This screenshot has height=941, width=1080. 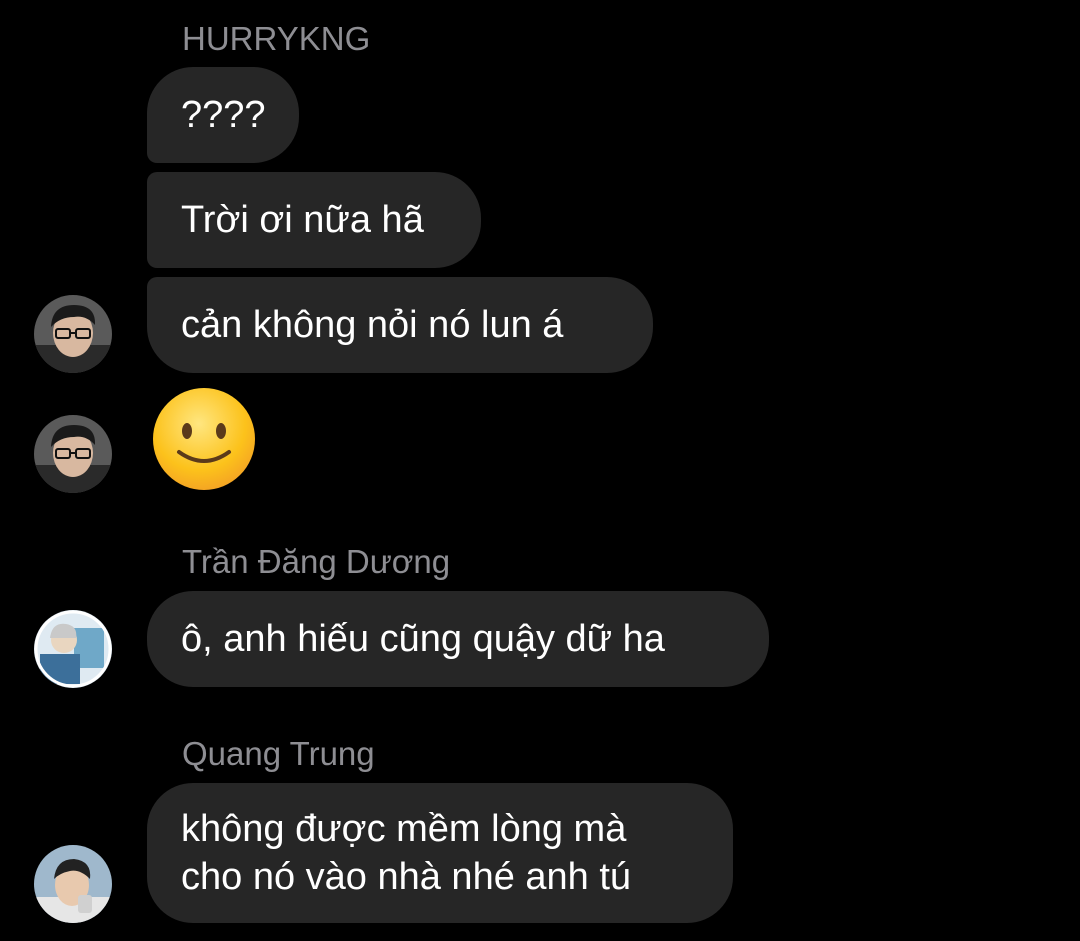 I want to click on message-bubble: Trời ơi nữa hã, so click(x=314, y=220).